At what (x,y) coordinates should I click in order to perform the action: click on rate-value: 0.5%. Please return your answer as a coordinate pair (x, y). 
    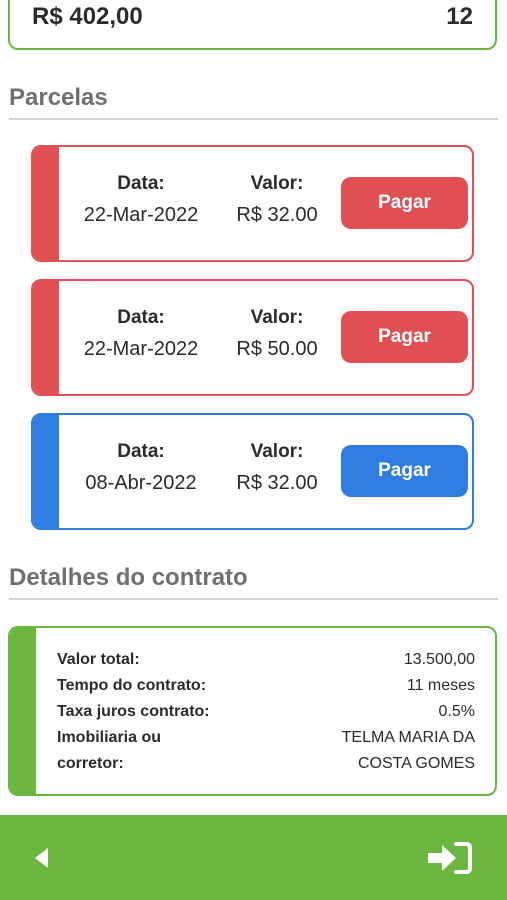
    Looking at the image, I should click on (456, 711).